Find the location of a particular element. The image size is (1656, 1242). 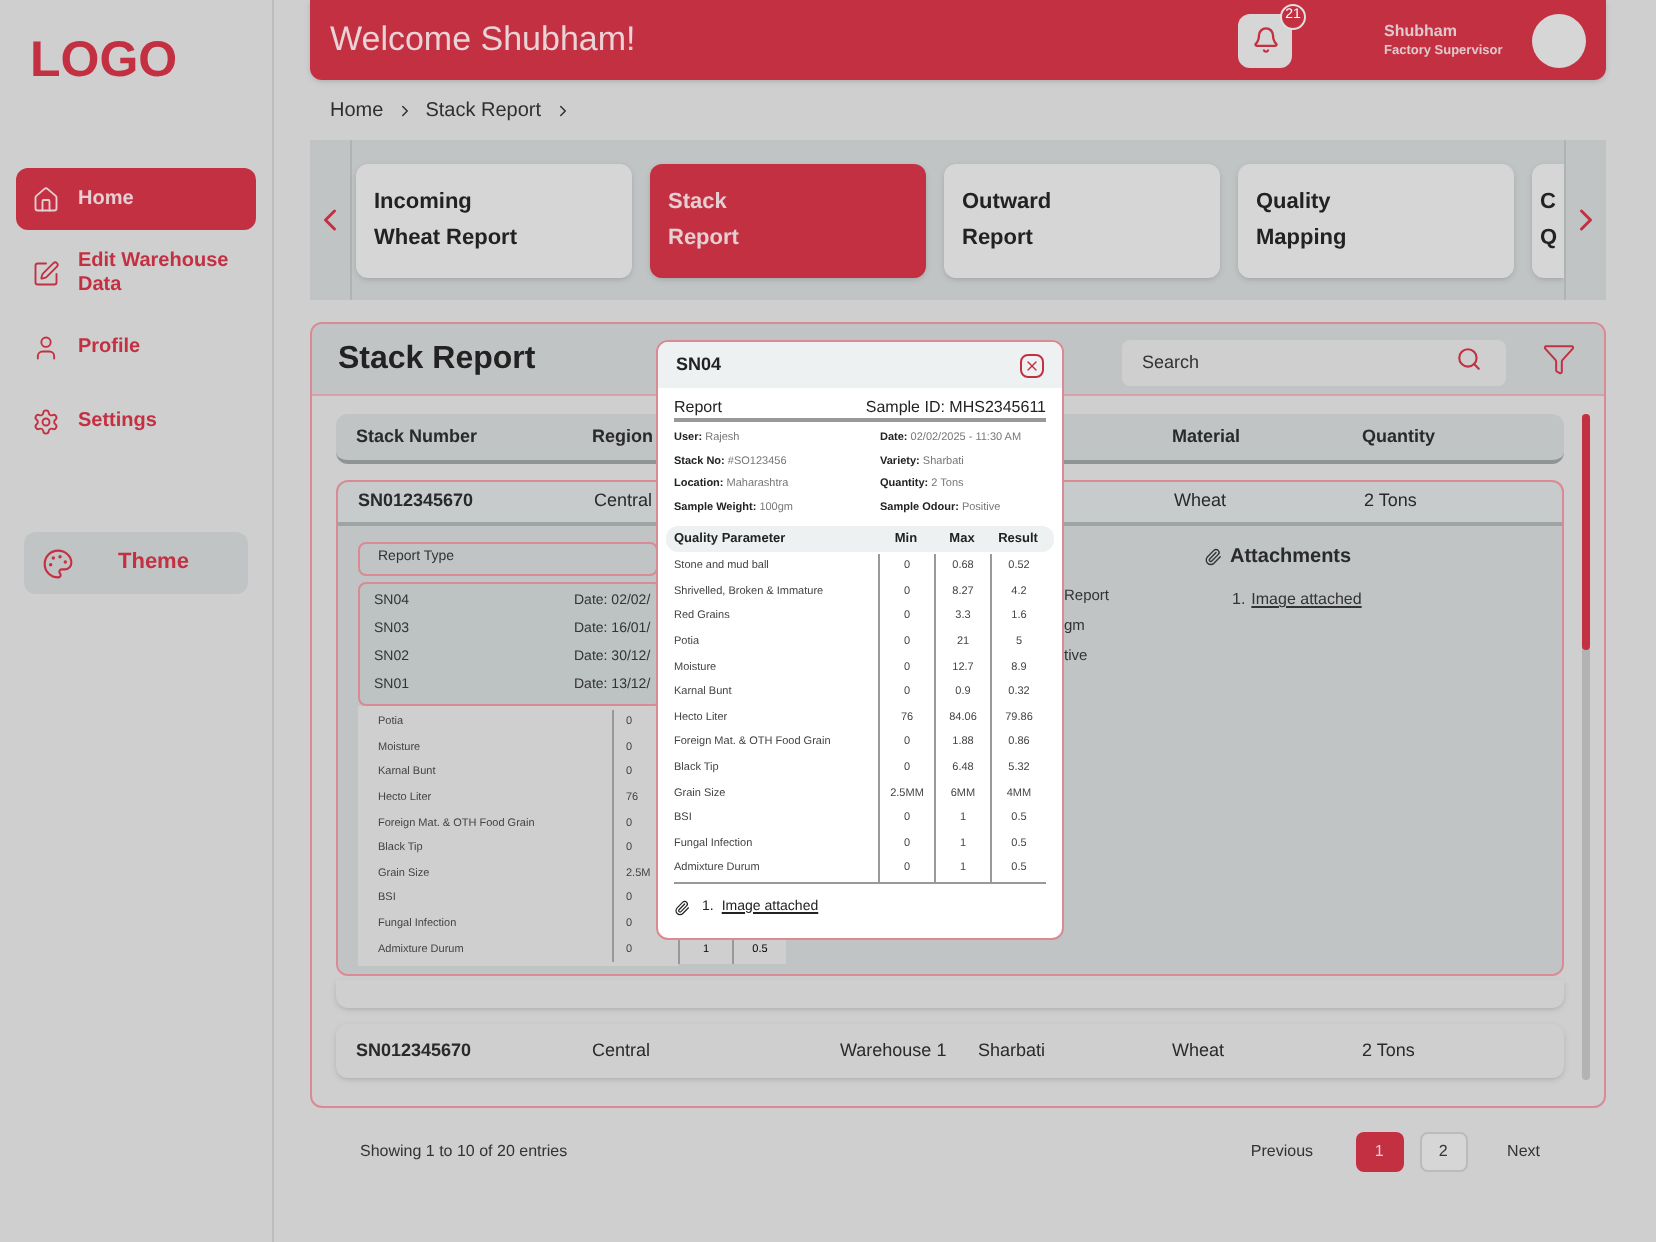

filter-icon is located at coordinates (1559, 359).